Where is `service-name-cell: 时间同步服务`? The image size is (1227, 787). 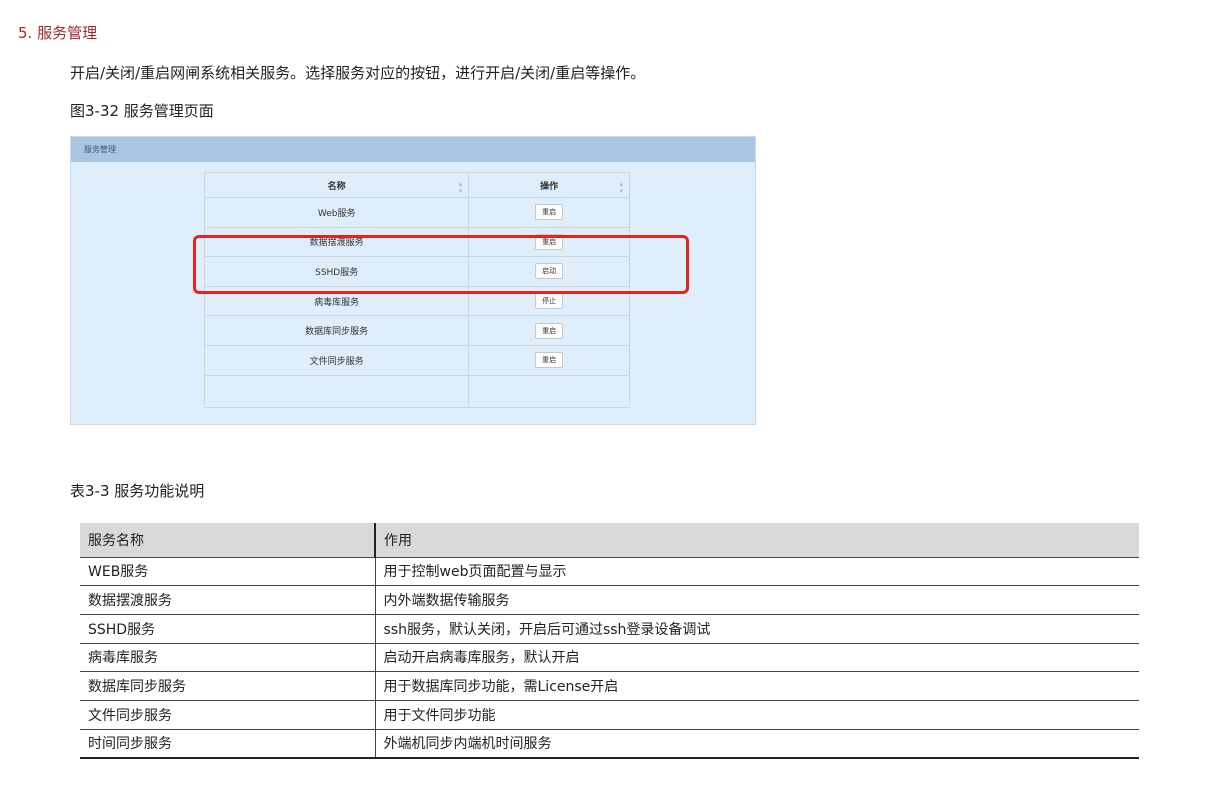 service-name-cell: 时间同步服务 is located at coordinates (228, 744).